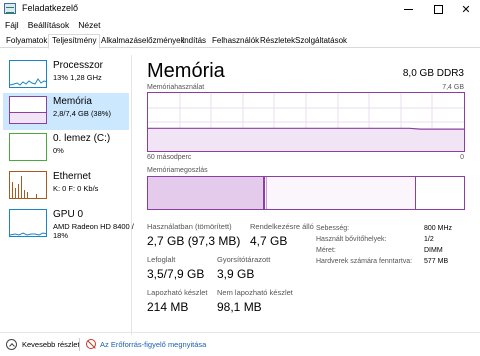  I want to click on paged-pool-value: 214 MB, so click(168, 307).